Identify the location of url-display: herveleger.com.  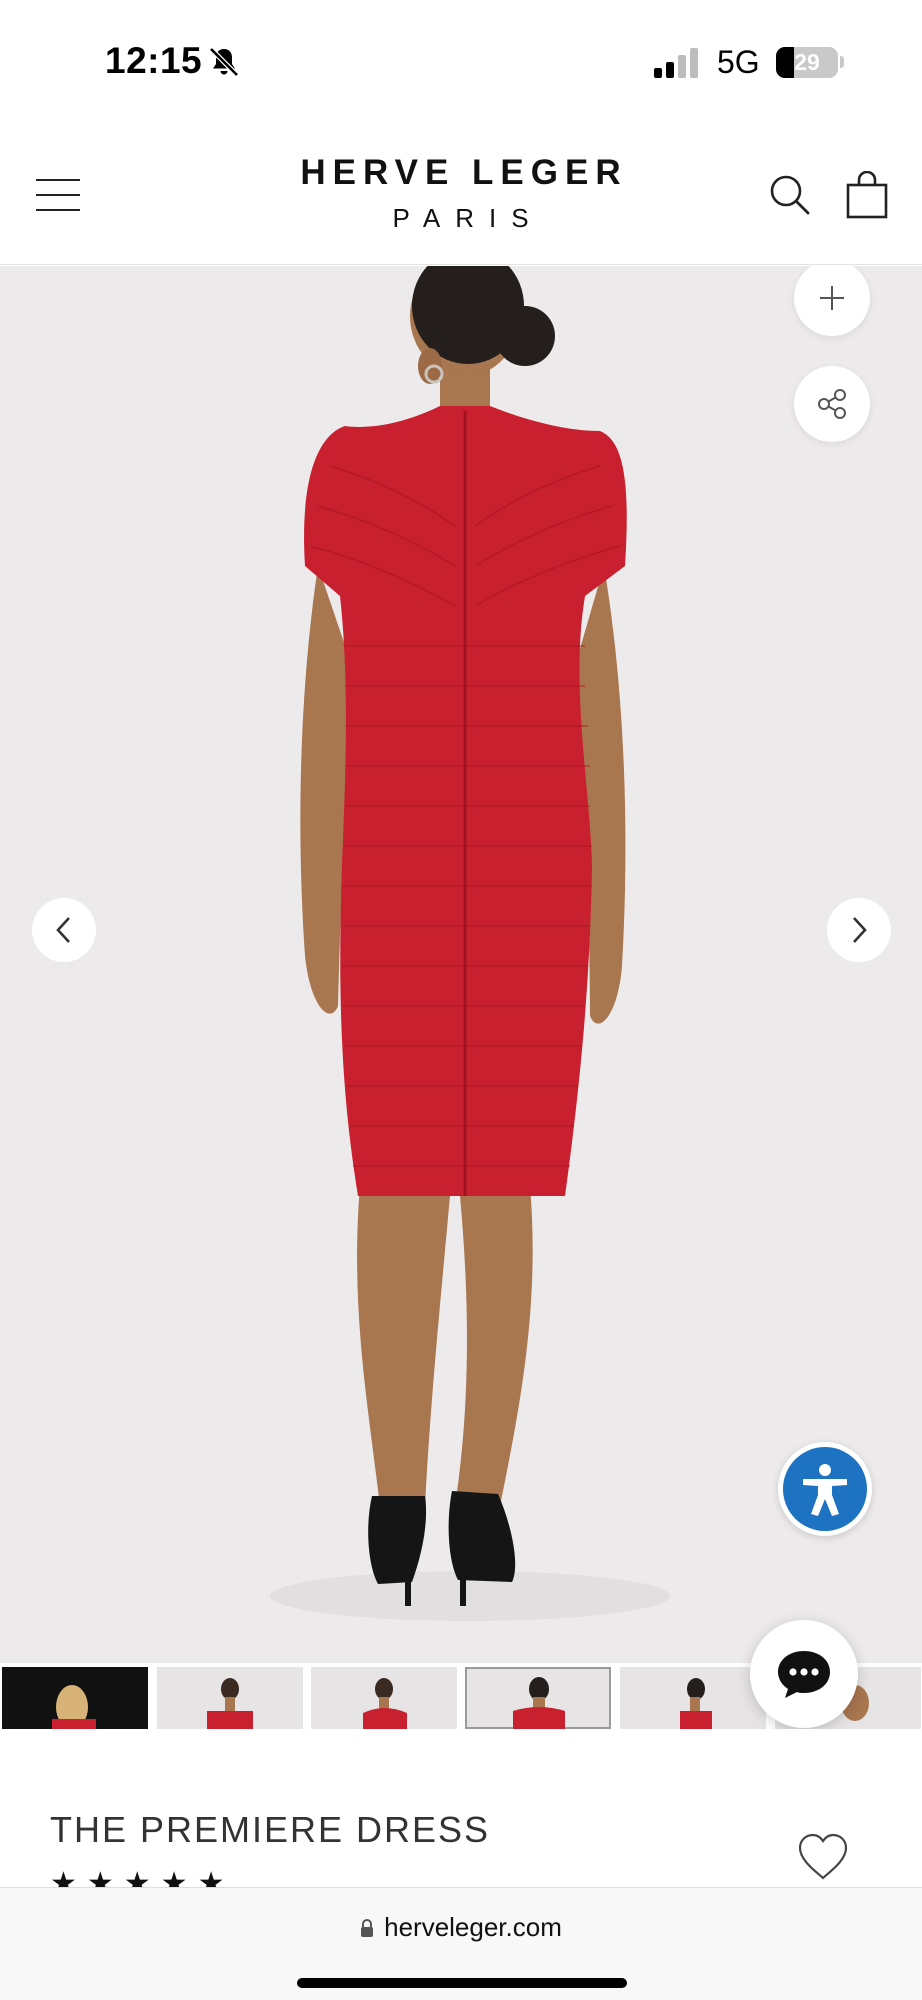
(461, 1927).